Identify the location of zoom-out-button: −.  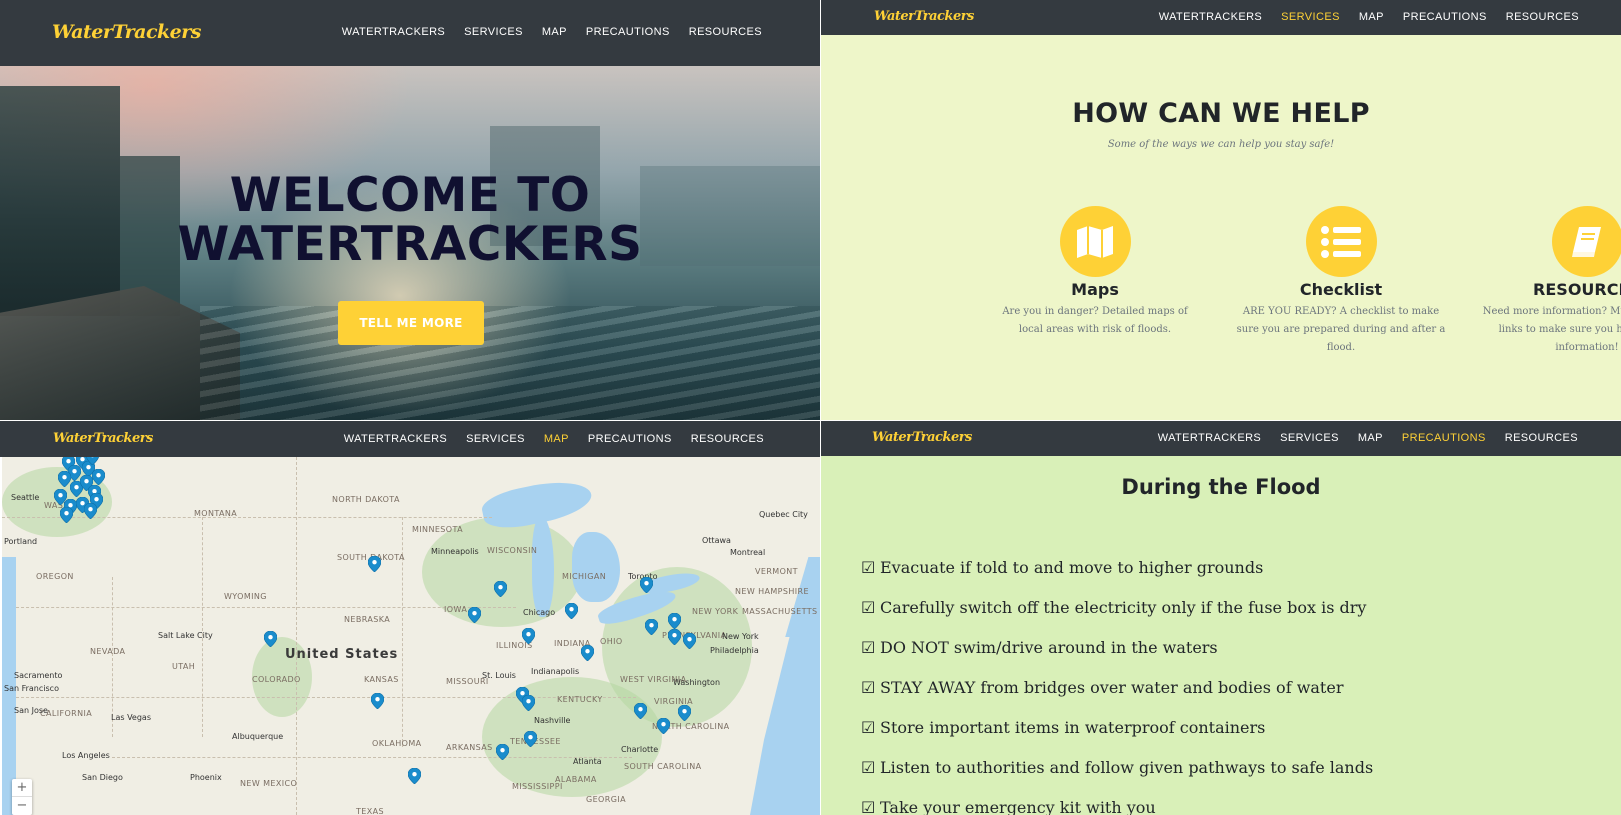
(22, 806).